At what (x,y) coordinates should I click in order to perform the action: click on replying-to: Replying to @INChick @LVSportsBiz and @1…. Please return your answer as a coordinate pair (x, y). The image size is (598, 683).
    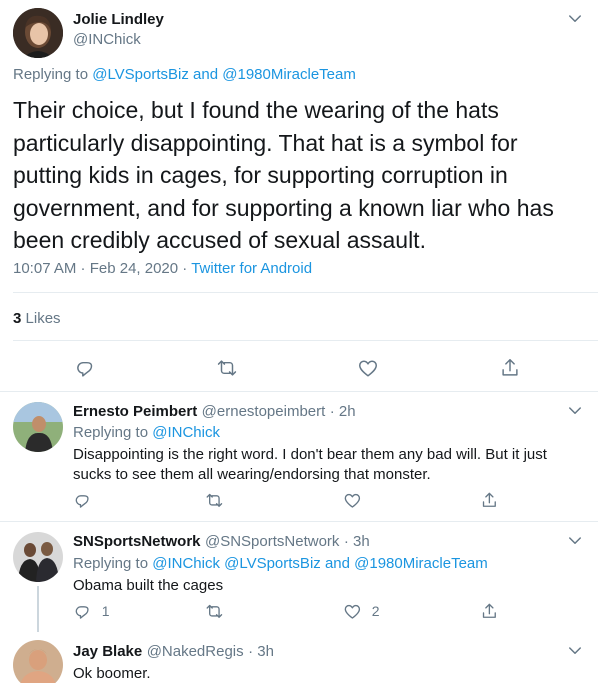
    Looking at the image, I should click on (280, 563).